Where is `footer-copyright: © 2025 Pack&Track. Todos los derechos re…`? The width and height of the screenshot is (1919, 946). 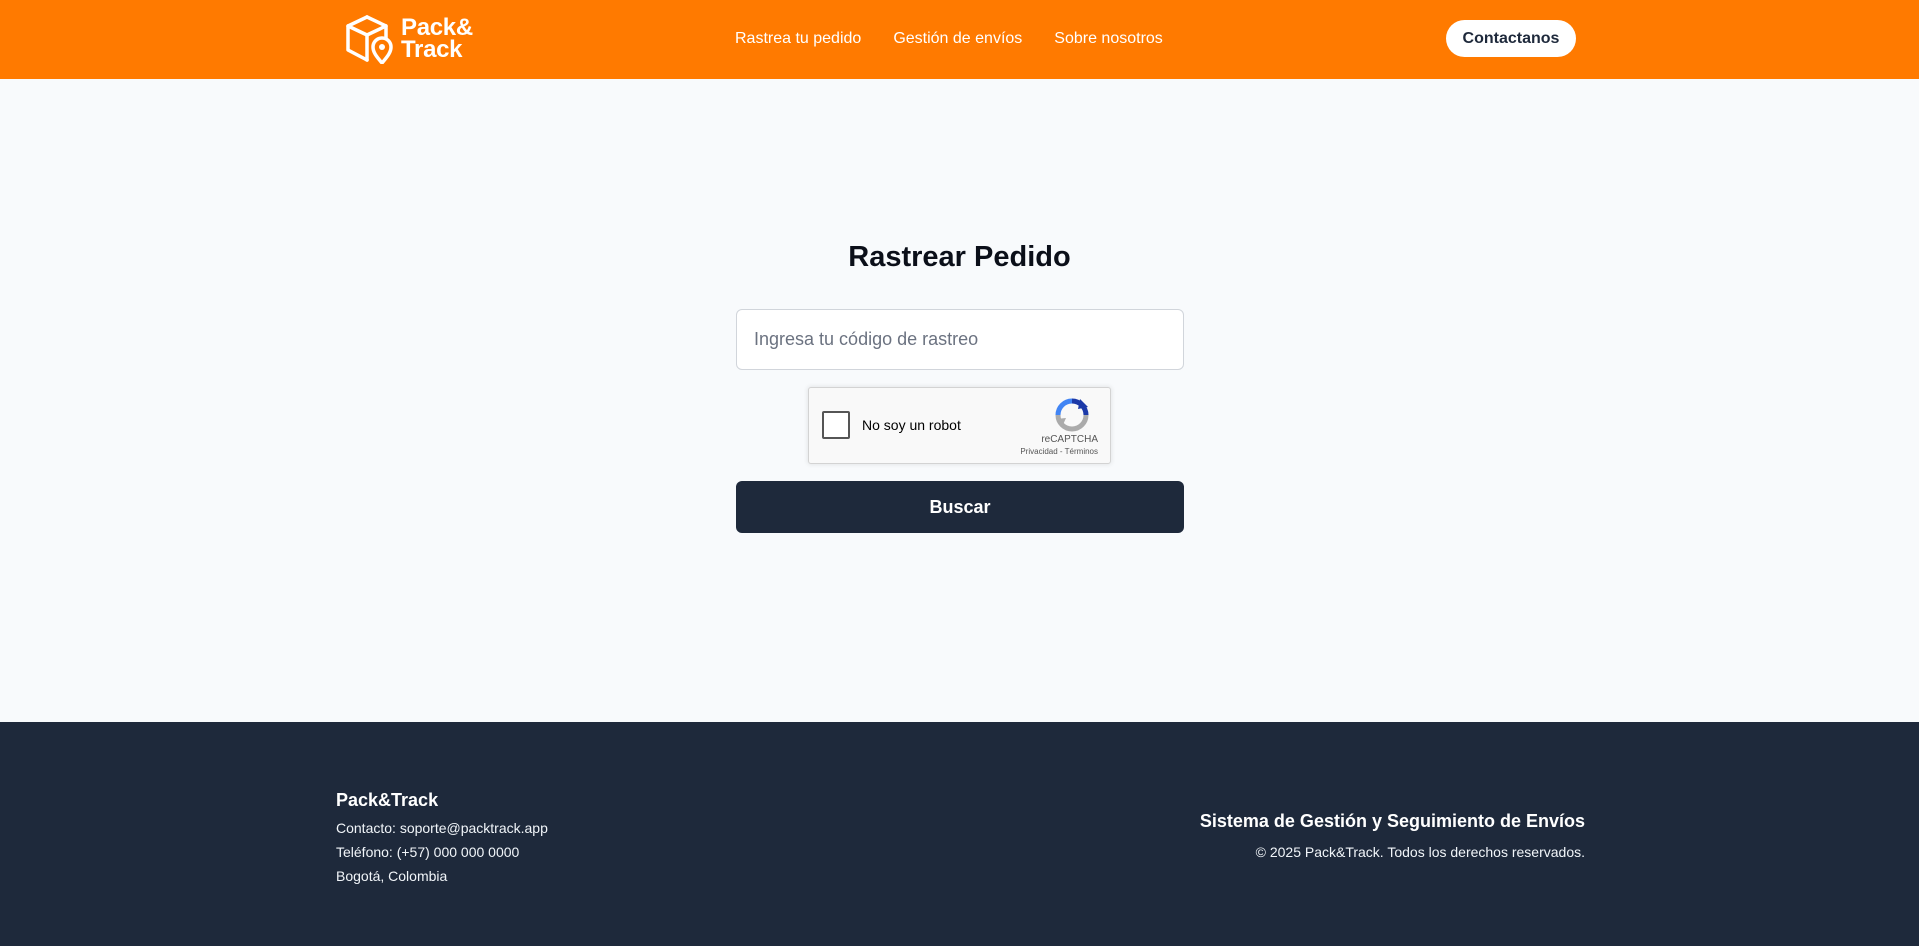
footer-copyright: © 2025 Pack&Track. Todos los derechos re… is located at coordinates (1420, 852).